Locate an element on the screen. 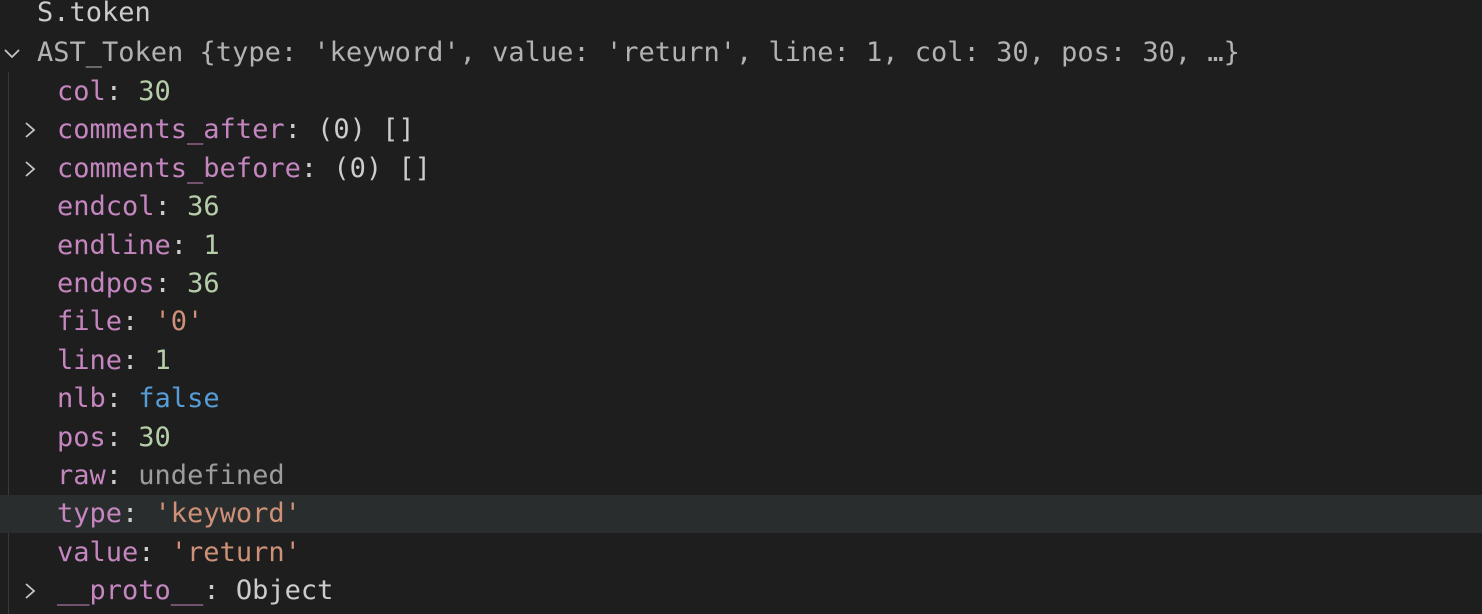  property-text: __proto__: Object is located at coordinates (195, 591).